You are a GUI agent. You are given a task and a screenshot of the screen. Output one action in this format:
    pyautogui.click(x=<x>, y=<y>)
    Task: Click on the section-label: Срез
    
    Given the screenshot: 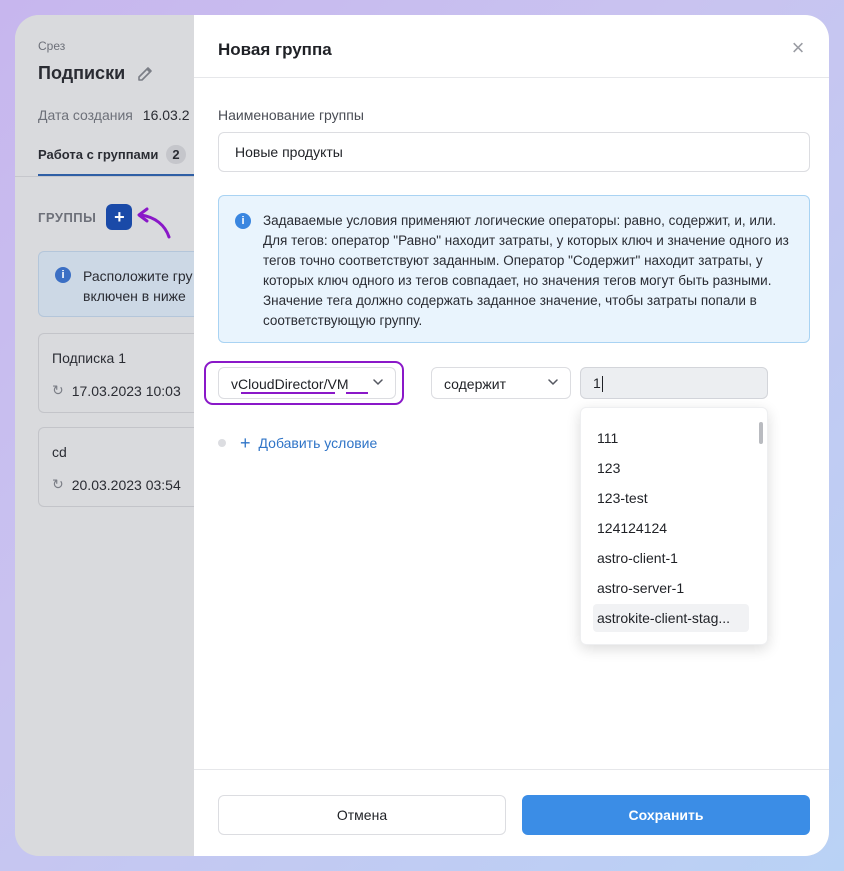 What is the action you would take?
    pyautogui.click(x=52, y=46)
    